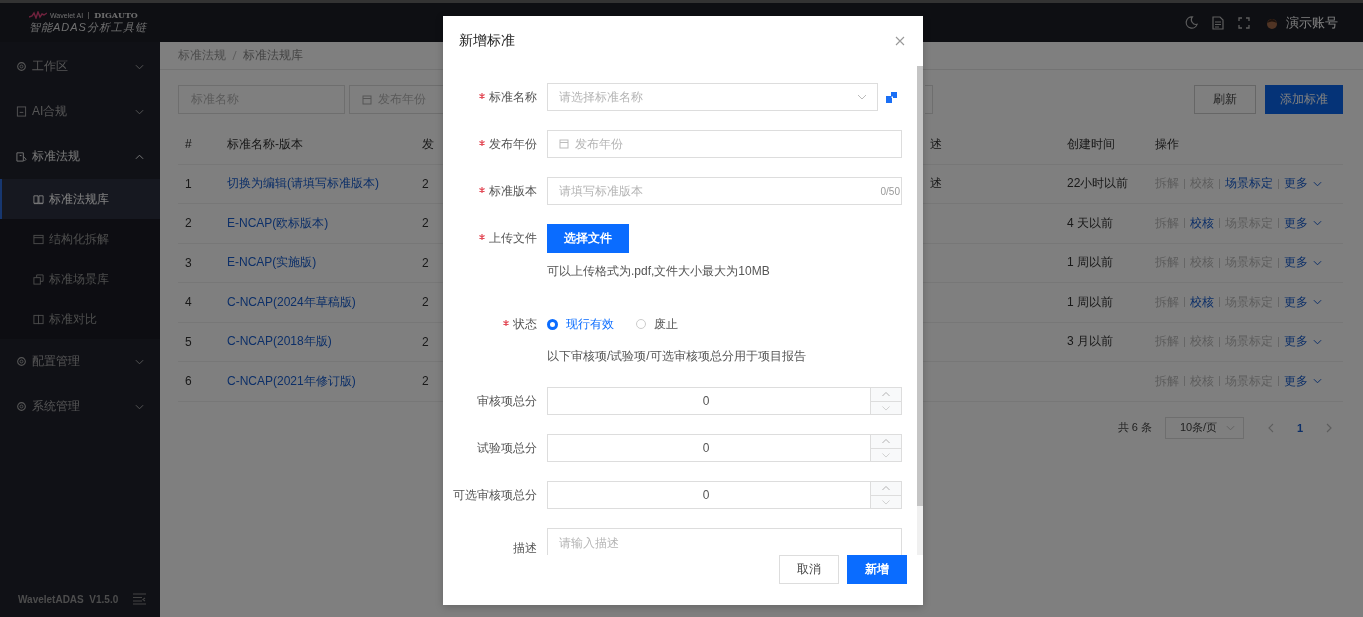  I want to click on radio-label: 现行有效, so click(590, 324).